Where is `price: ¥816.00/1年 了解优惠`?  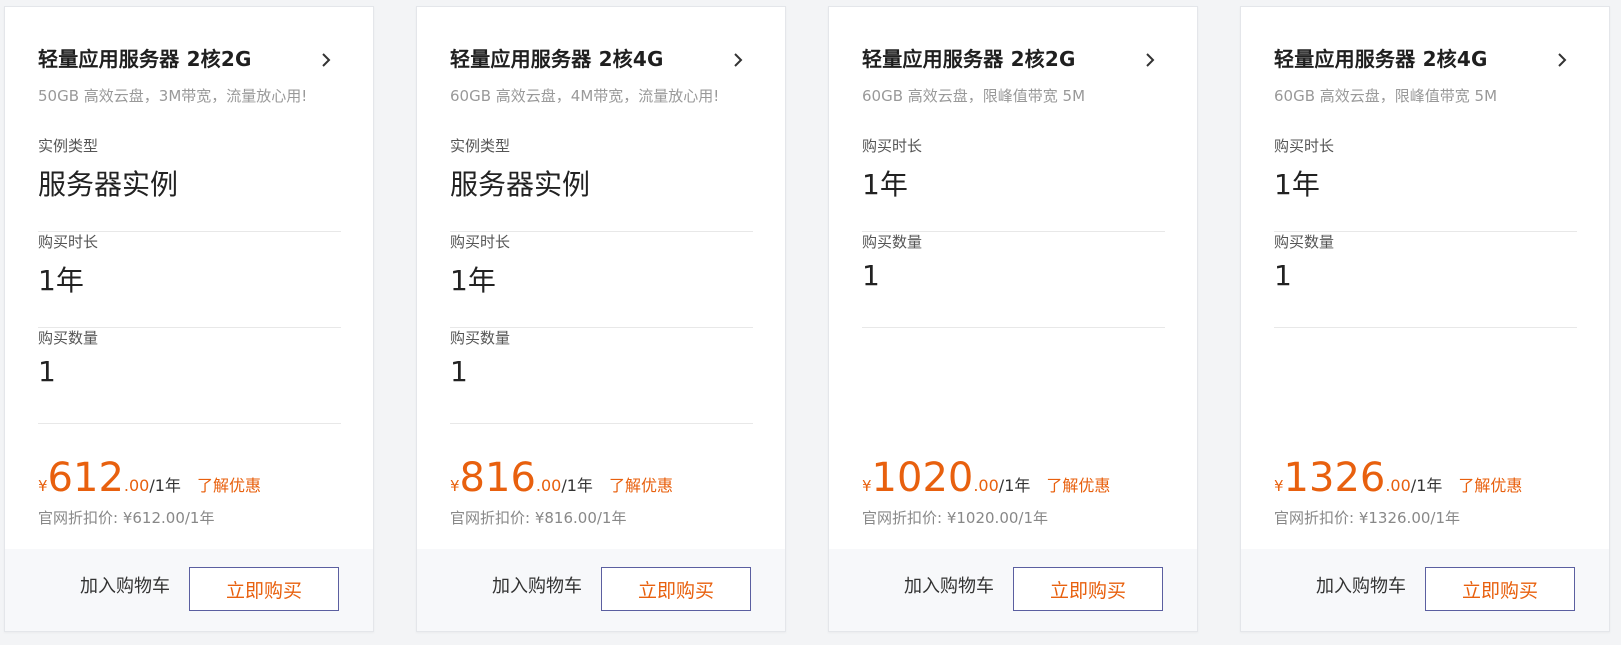
price: ¥816.00/1年 了解优惠 is located at coordinates (561, 478).